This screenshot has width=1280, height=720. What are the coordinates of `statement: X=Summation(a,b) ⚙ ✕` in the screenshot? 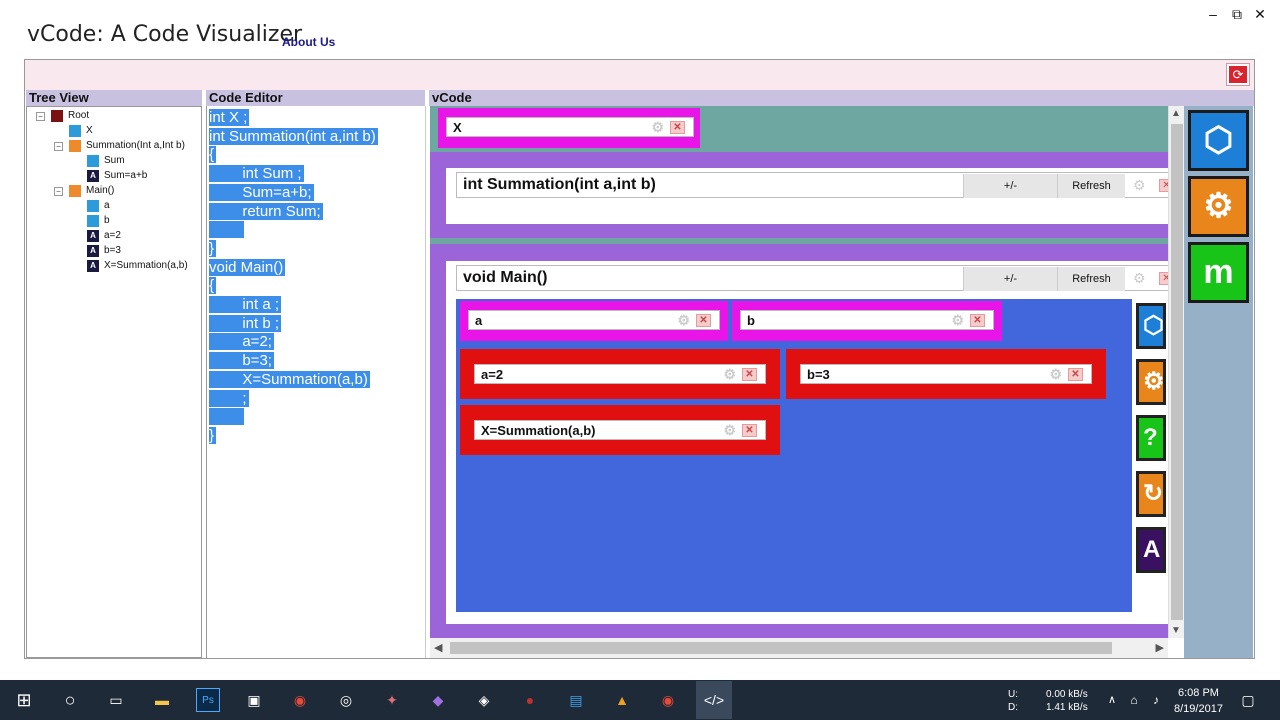 It's located at (620, 430).